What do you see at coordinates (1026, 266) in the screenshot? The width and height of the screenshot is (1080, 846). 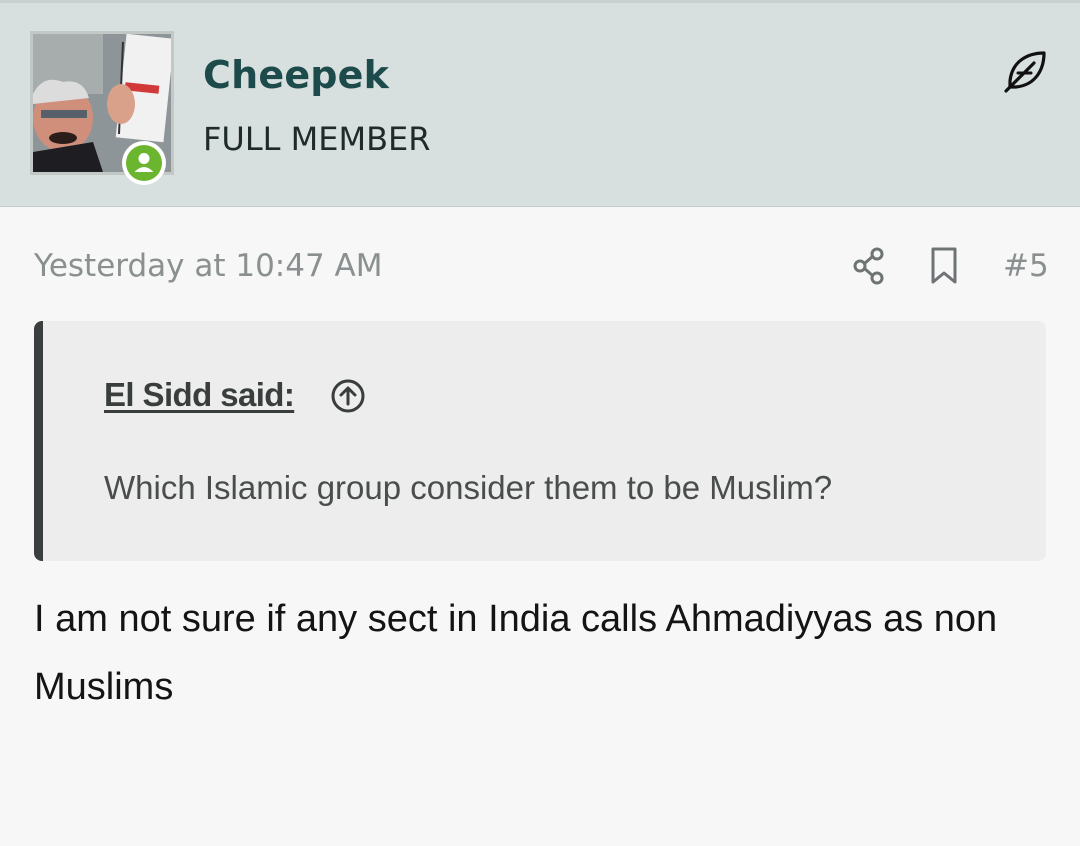 I see `post-number-link: #5` at bounding box center [1026, 266].